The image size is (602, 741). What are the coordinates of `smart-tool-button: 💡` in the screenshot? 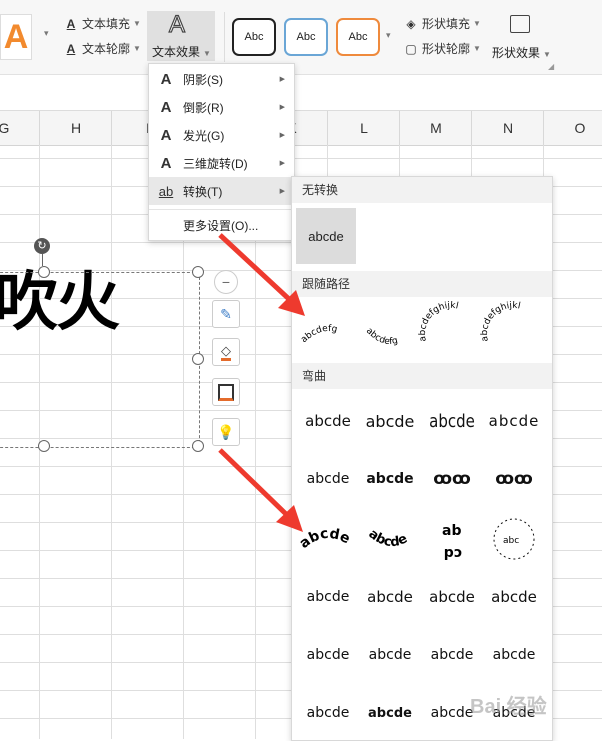 It's located at (226, 432).